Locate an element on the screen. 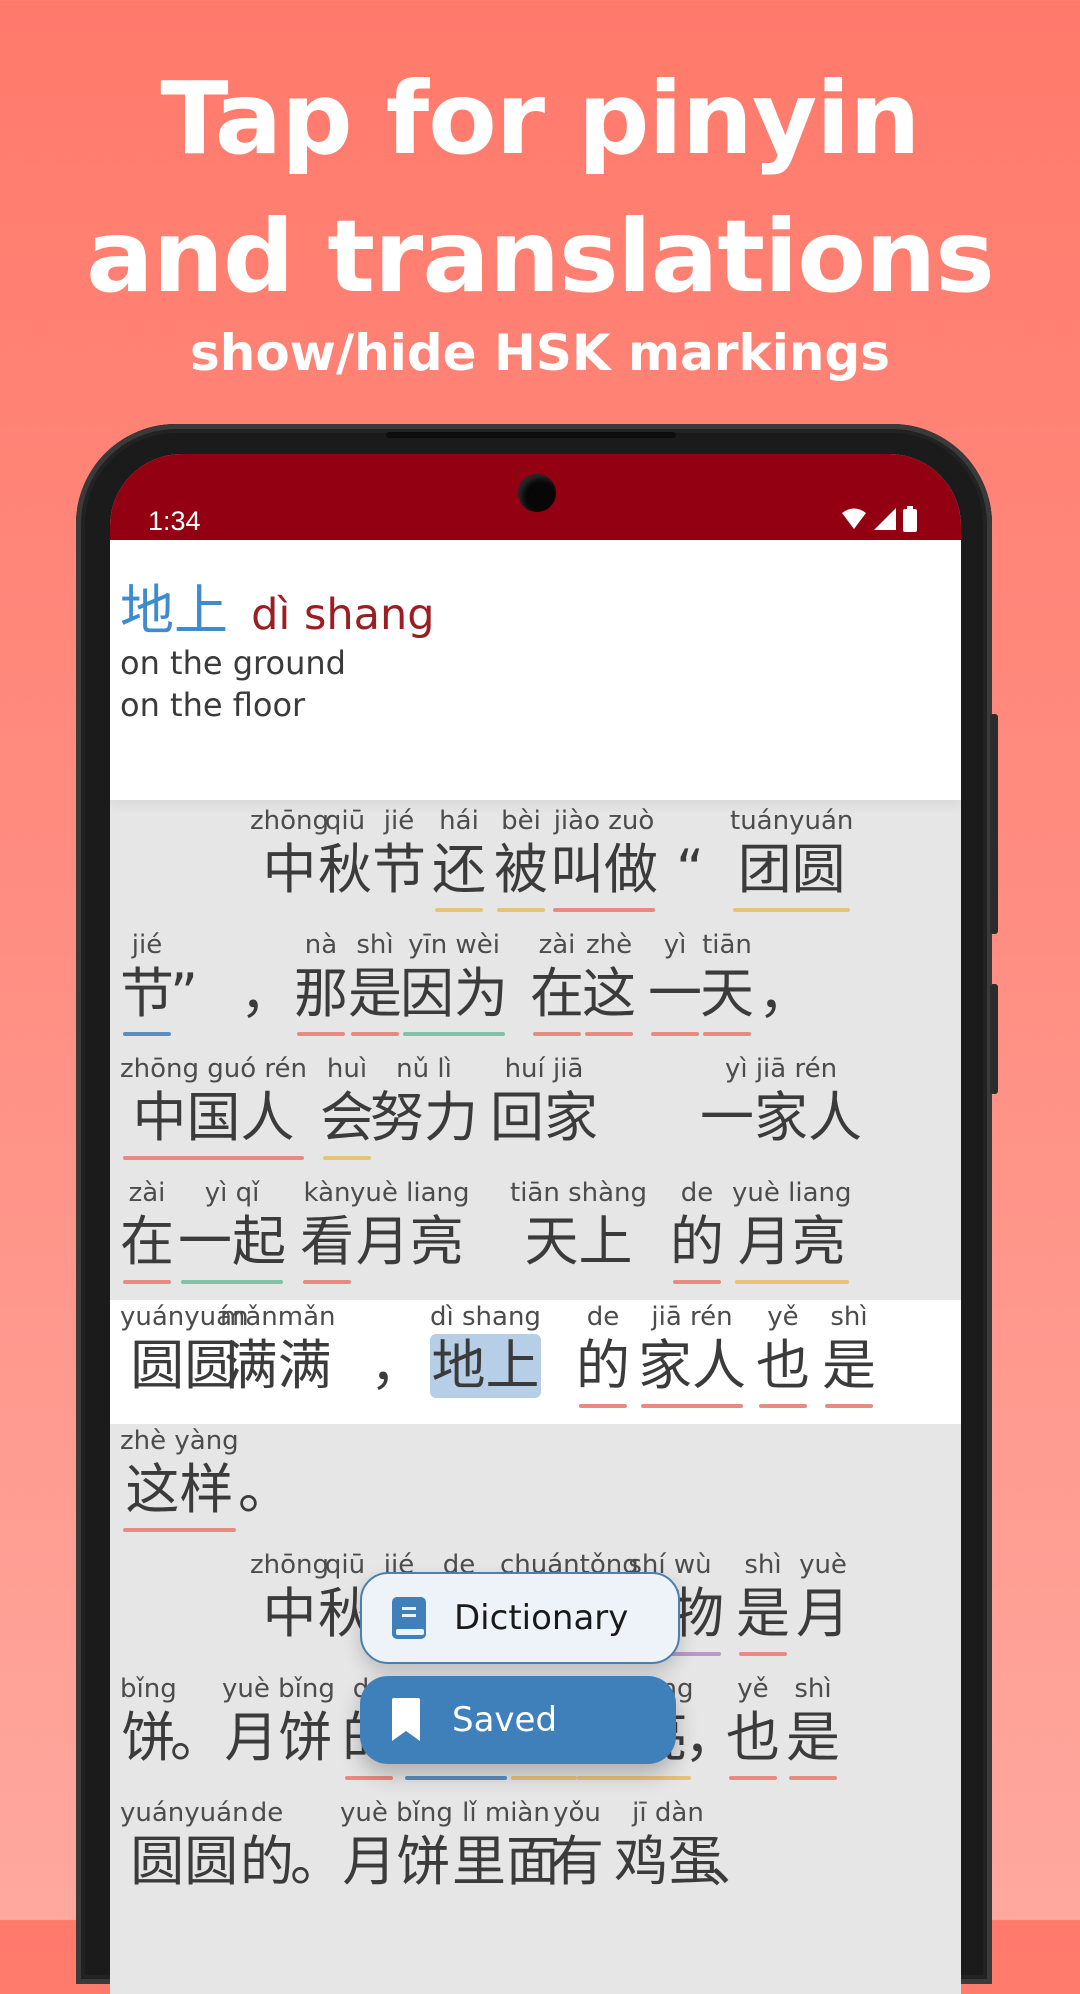 The image size is (1080, 1994). word-hanzi: 回家 is located at coordinates (544, 1117).